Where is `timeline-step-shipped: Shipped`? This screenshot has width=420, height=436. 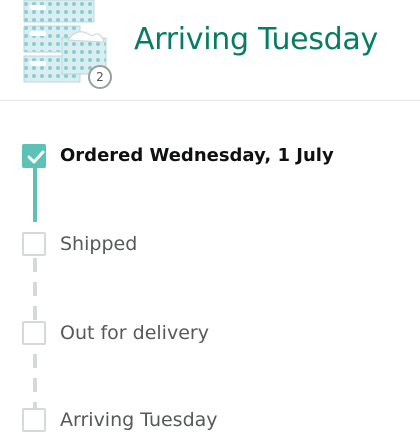 timeline-step-shipped: Shipped is located at coordinates (210, 245).